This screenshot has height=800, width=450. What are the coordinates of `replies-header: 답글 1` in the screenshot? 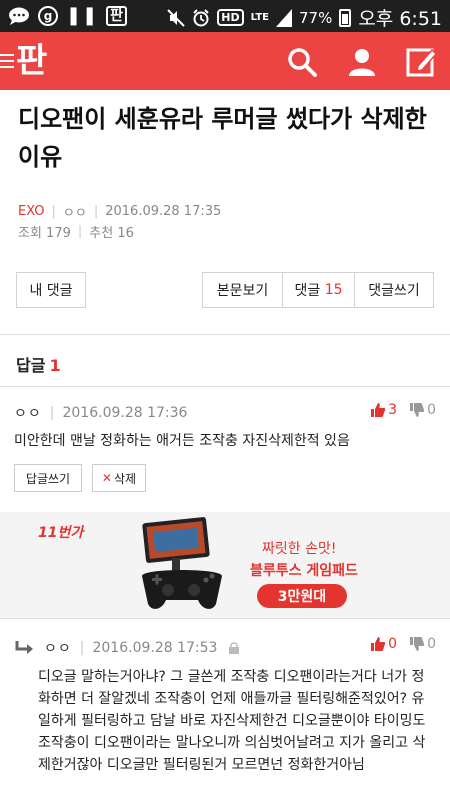 It's located at (38, 364).